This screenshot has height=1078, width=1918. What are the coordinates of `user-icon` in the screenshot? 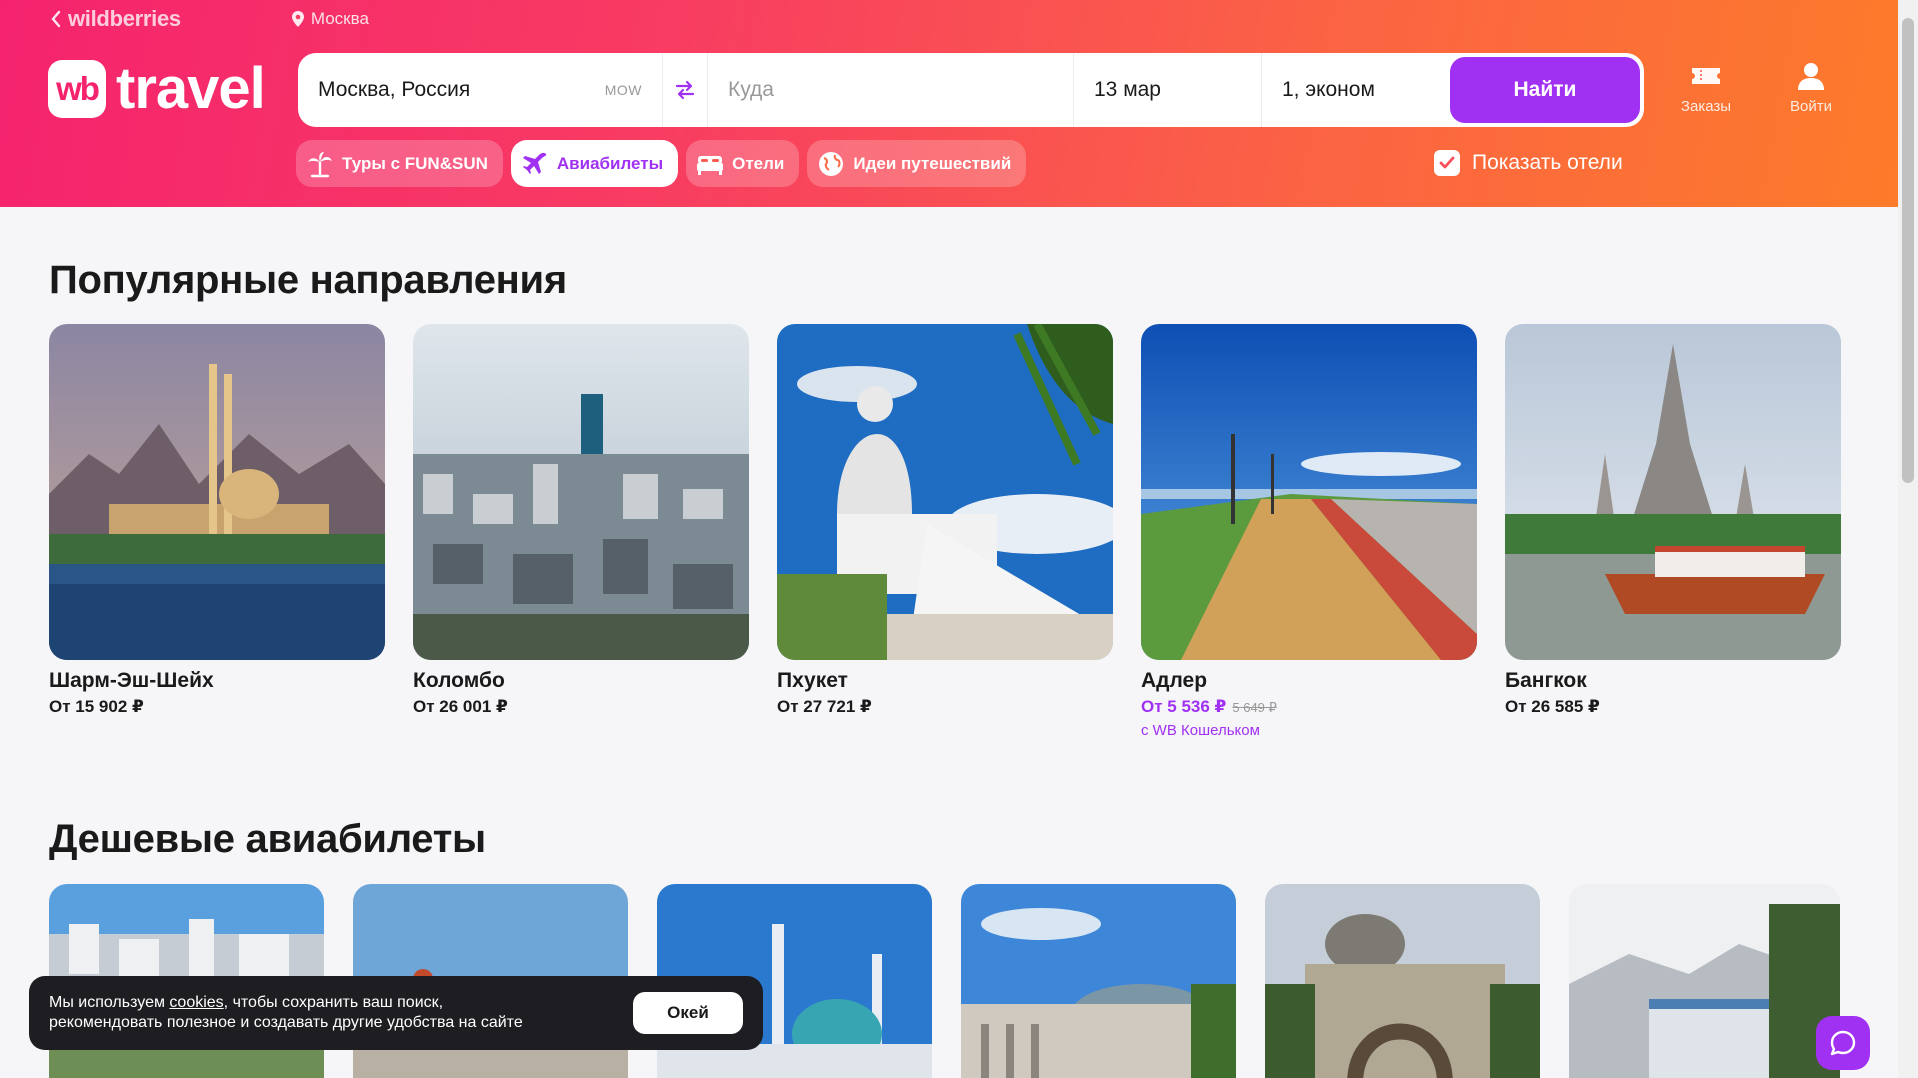 It's located at (1811, 76).